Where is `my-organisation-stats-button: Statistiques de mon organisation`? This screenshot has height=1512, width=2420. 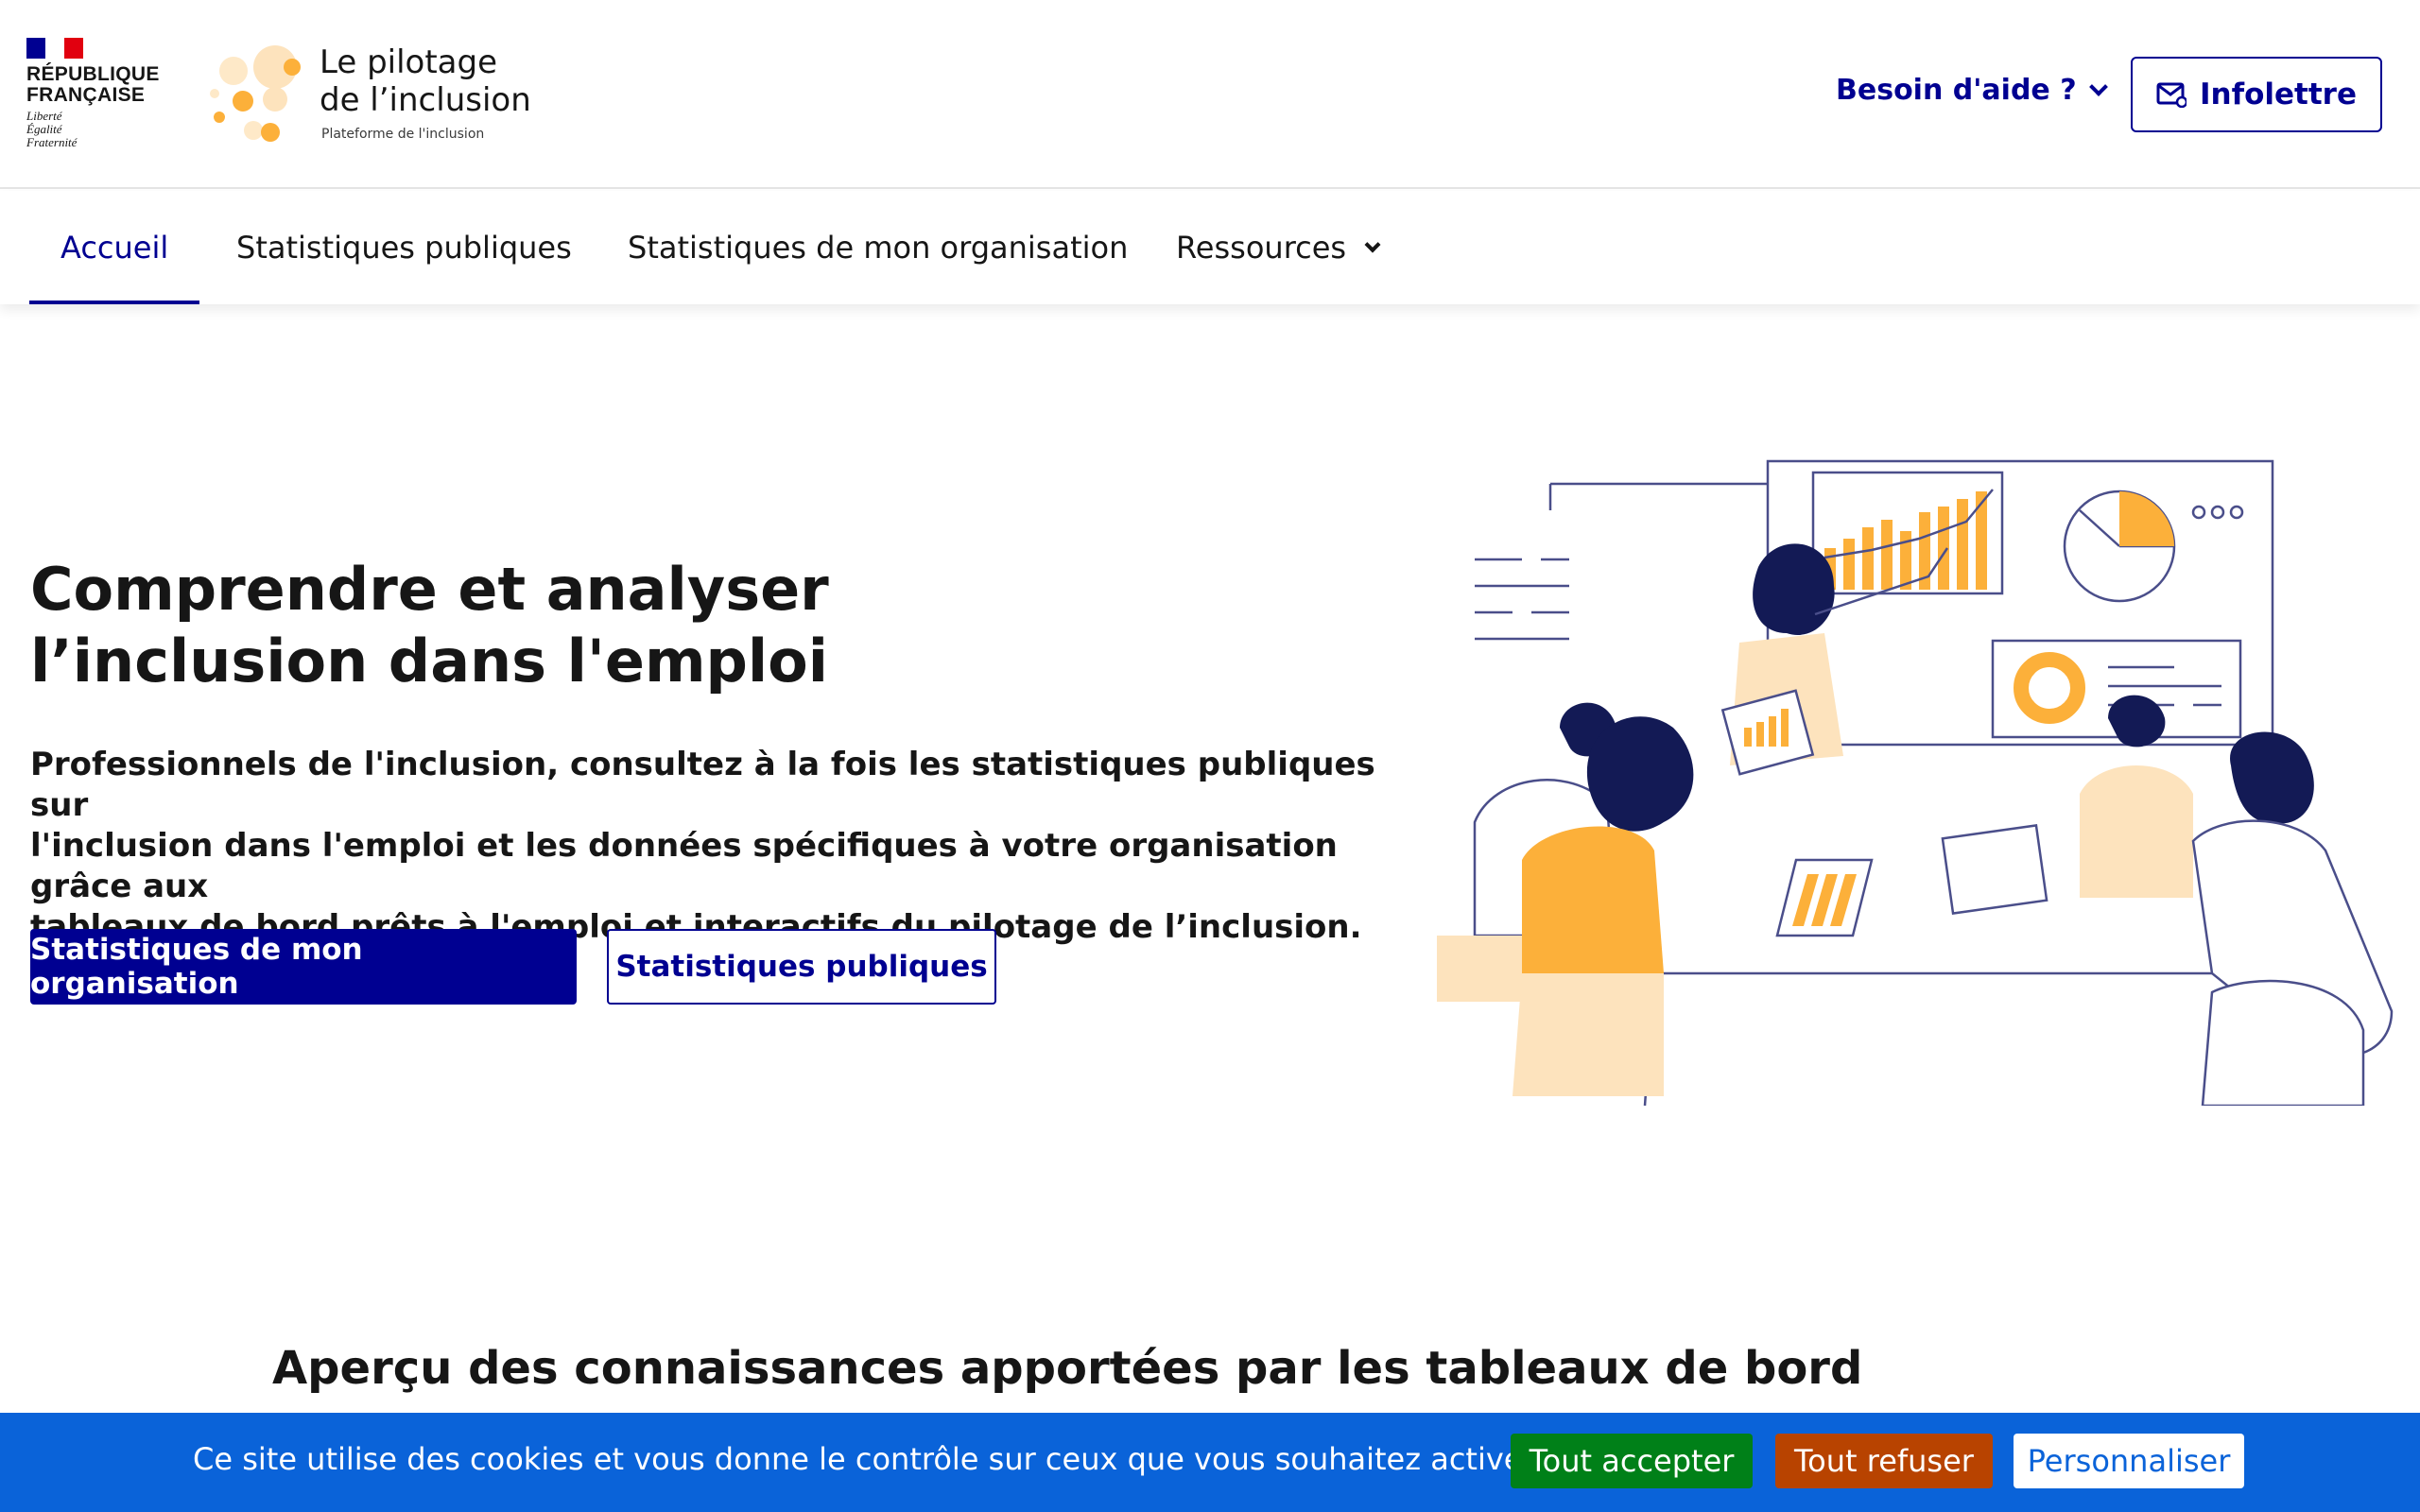 my-organisation-stats-button: Statistiques de mon organisation is located at coordinates (303, 967).